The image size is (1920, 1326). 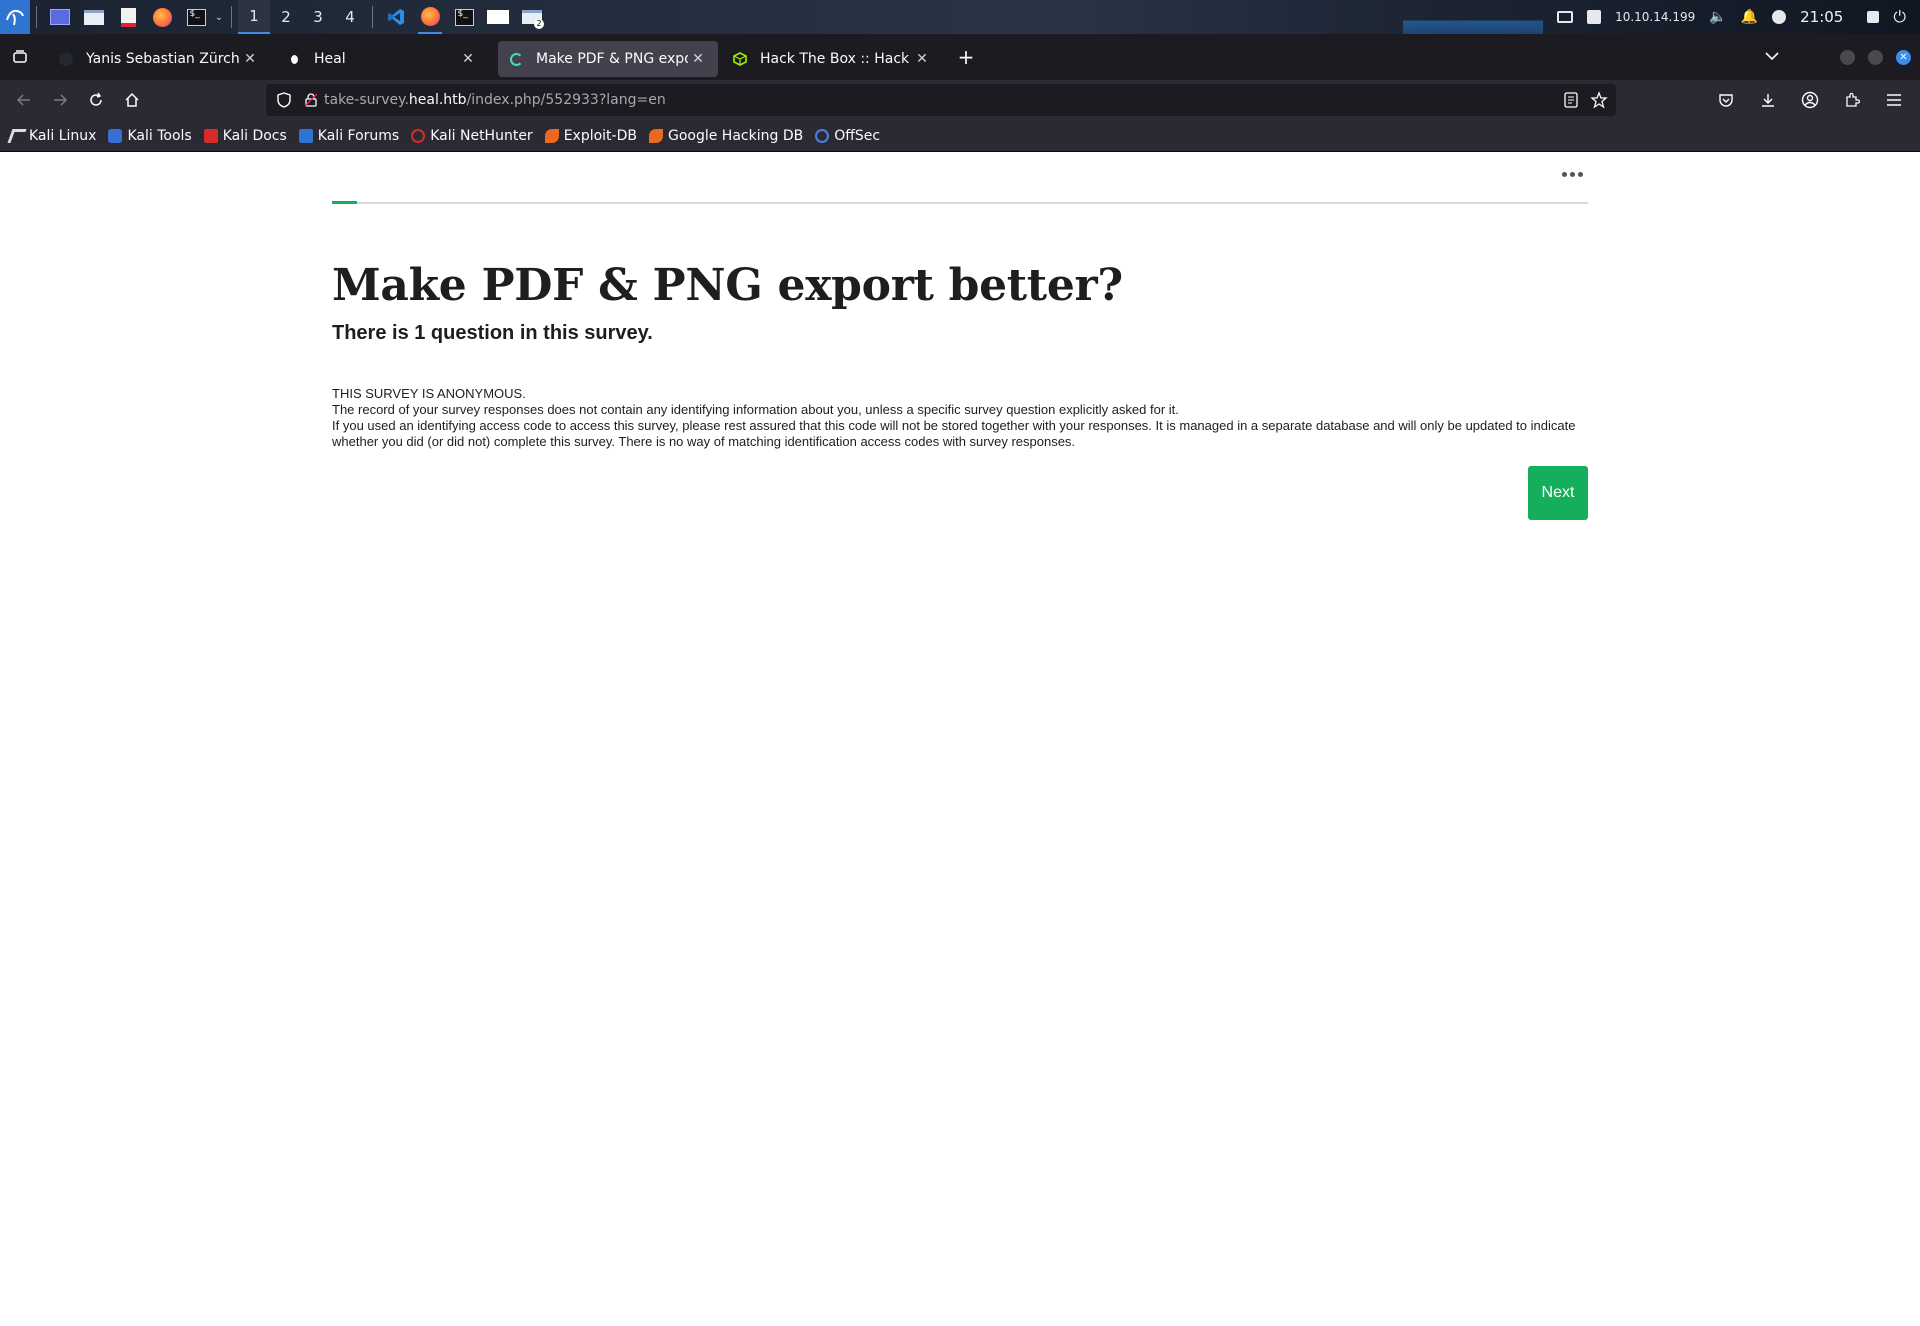 What do you see at coordinates (429, 393) in the screenshot?
I see `anonymity-heading: THIS SURVEY IS ANONYMOUS.` at bounding box center [429, 393].